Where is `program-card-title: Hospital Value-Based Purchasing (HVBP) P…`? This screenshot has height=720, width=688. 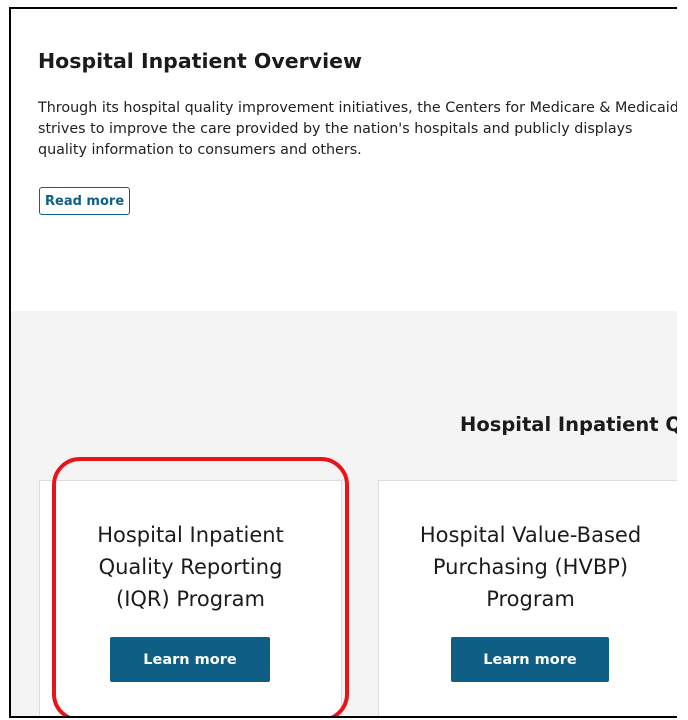 program-card-title: Hospital Value-Based Purchasing (HVBP) P… is located at coordinates (528, 567).